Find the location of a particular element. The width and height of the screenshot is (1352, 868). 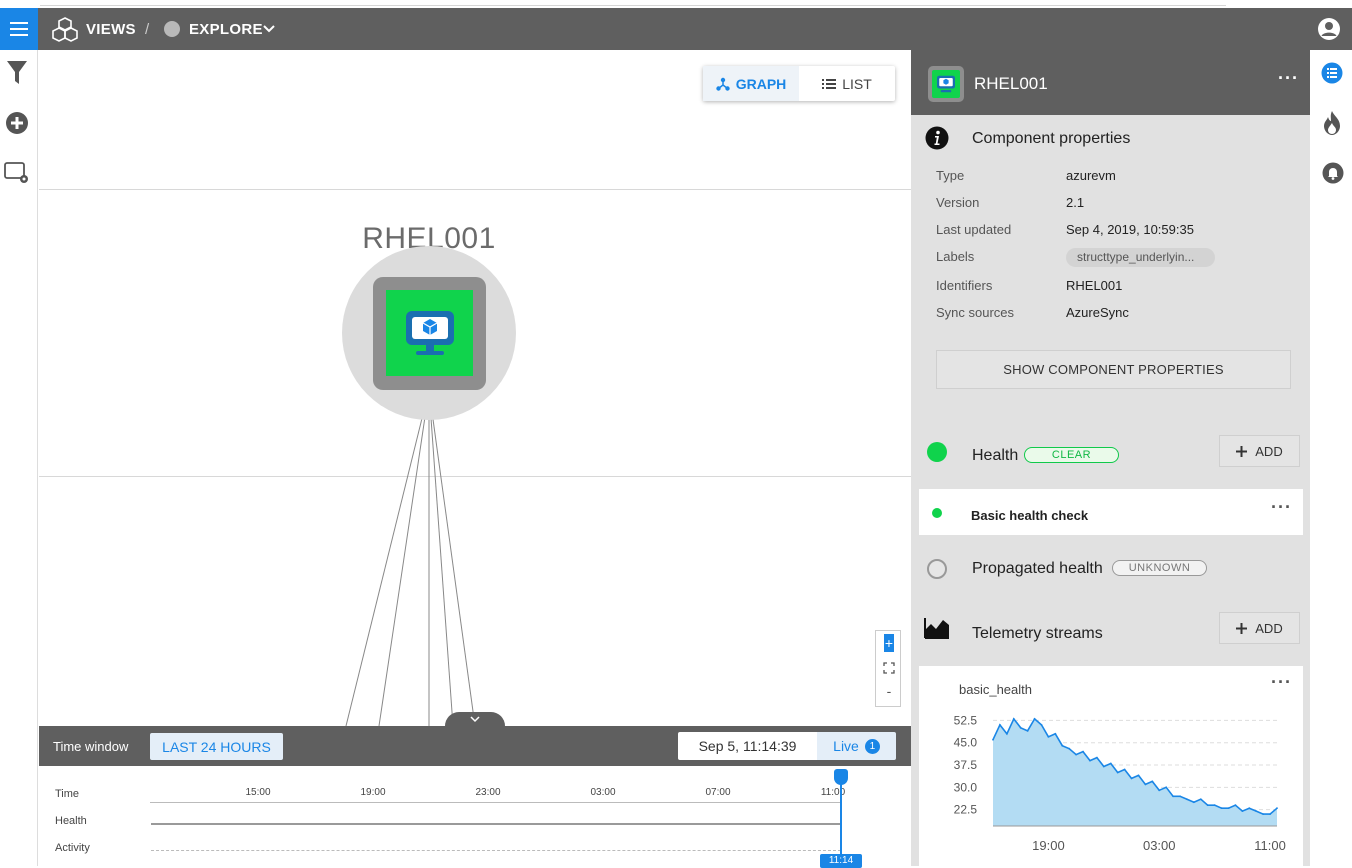

view-status-dot is located at coordinates (172, 29).